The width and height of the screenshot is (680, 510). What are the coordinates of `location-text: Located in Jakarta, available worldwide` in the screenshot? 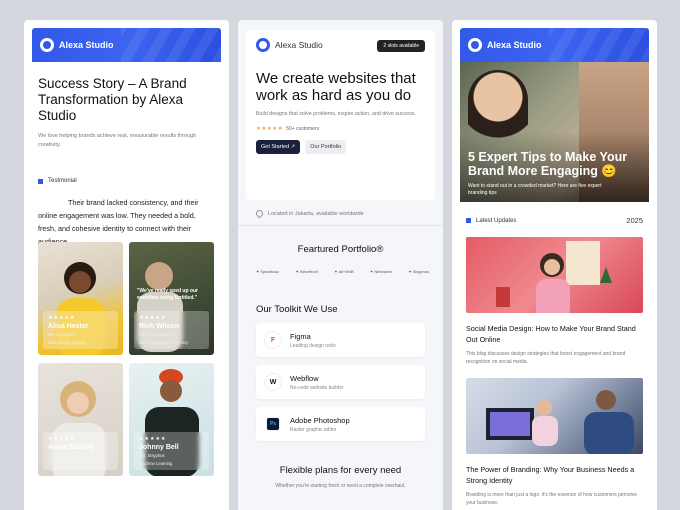 It's located at (316, 213).